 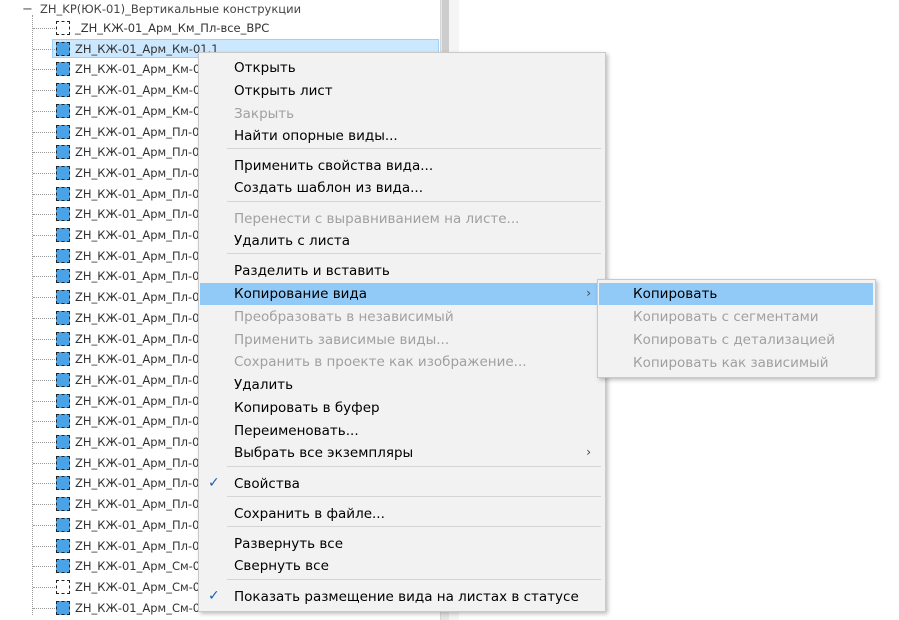 What do you see at coordinates (401, 385) in the screenshot?
I see `context-menu-item: Удалить` at bounding box center [401, 385].